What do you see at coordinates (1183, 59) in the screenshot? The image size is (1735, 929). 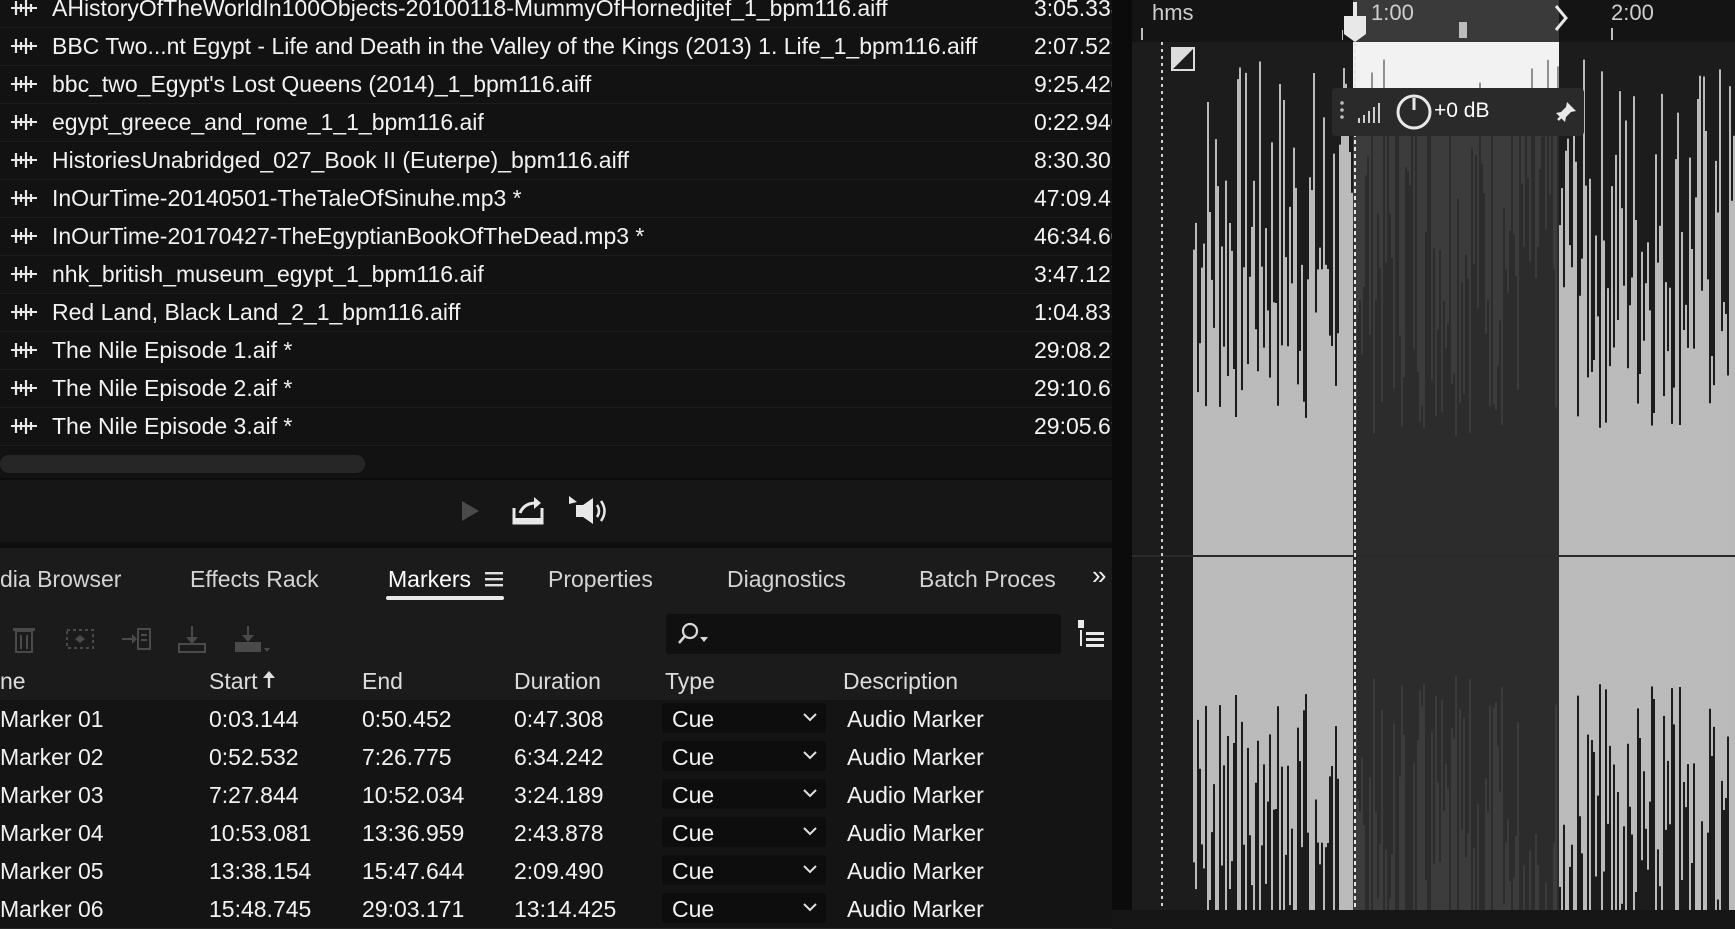 I see `fade-in-handle-icon` at bounding box center [1183, 59].